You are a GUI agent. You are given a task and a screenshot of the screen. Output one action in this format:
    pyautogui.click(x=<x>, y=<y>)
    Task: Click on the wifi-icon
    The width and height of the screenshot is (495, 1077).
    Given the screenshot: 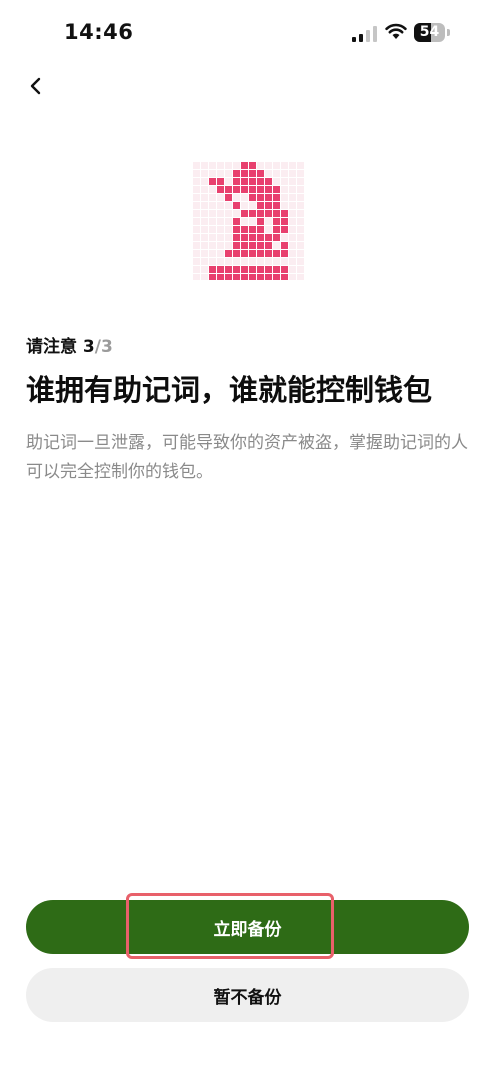 What is the action you would take?
    pyautogui.click(x=396, y=31)
    